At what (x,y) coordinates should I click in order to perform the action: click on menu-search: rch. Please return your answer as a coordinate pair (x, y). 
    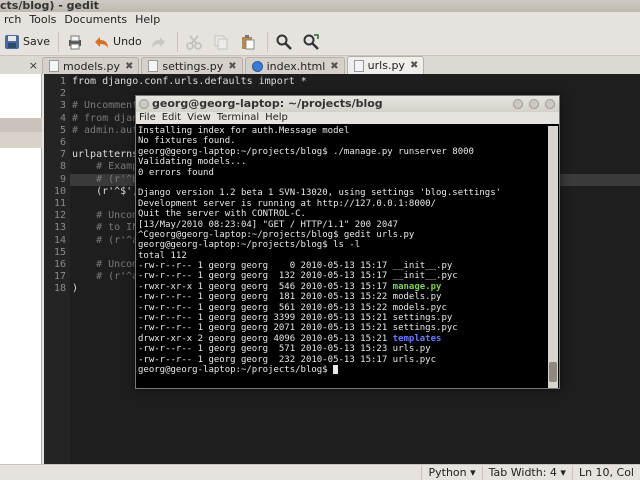
    Looking at the image, I should click on (12, 20).